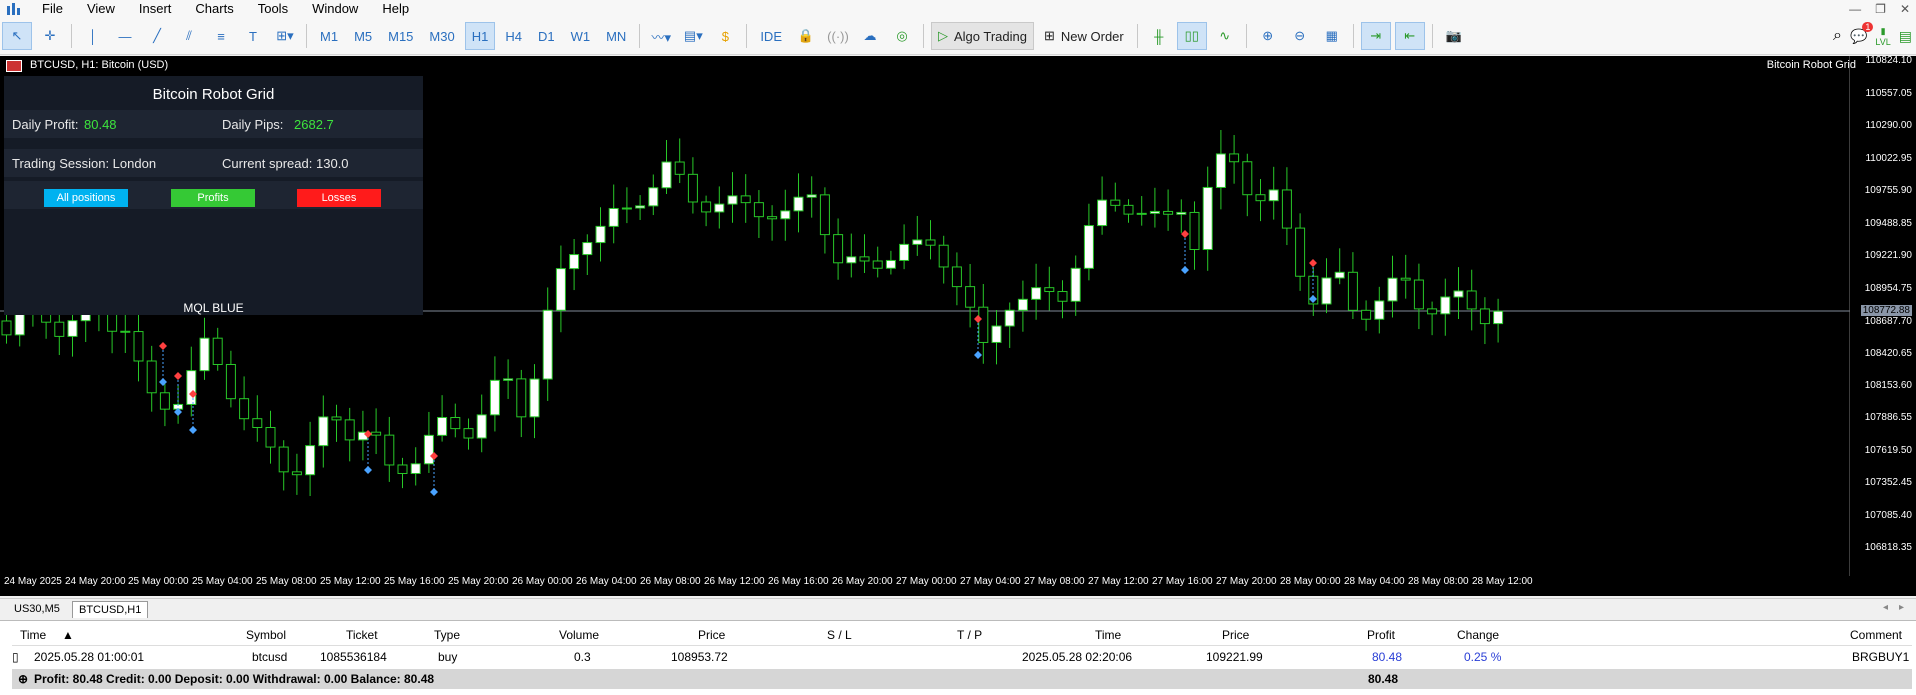 The height and width of the screenshot is (695, 1916). Describe the element at coordinates (33, 635) in the screenshot. I see `col-time: Time` at that location.